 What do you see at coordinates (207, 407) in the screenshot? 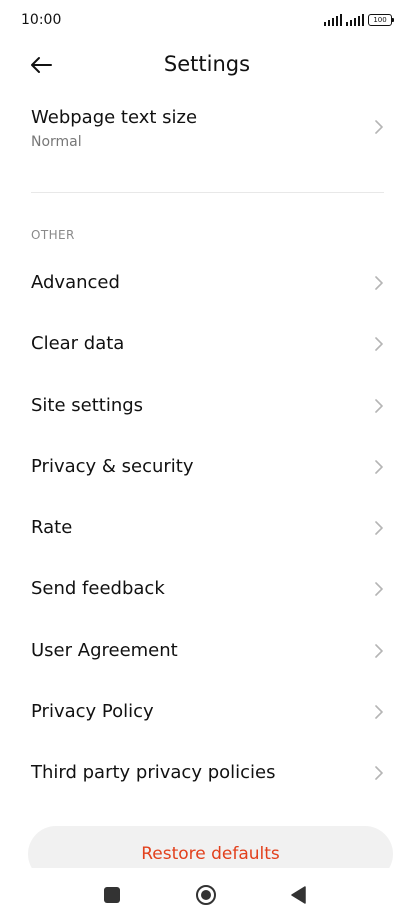
I see `settings-item-site-settings: Site settings` at bounding box center [207, 407].